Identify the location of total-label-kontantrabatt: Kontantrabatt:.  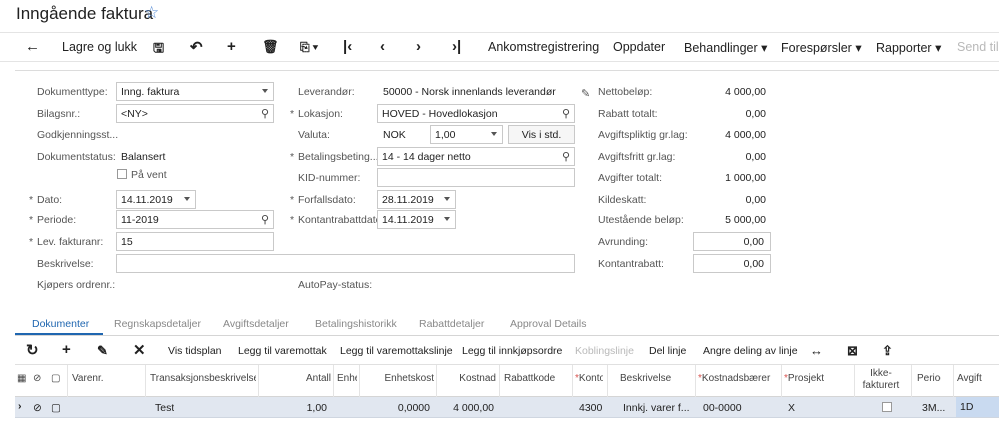
(631, 264).